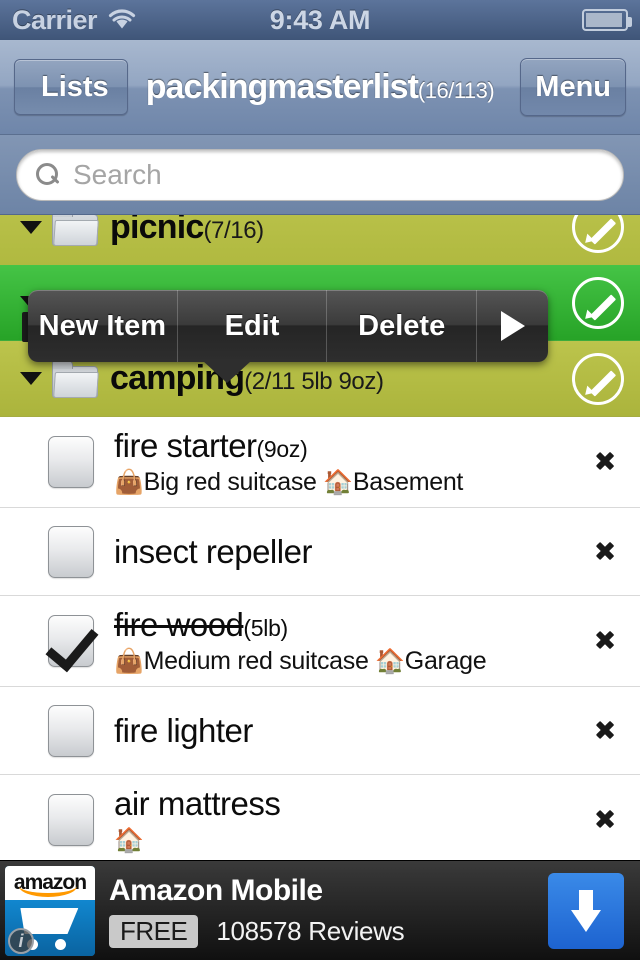  Describe the element at coordinates (102, 326) in the screenshot. I see `menu-item-new-item: New Item` at that location.